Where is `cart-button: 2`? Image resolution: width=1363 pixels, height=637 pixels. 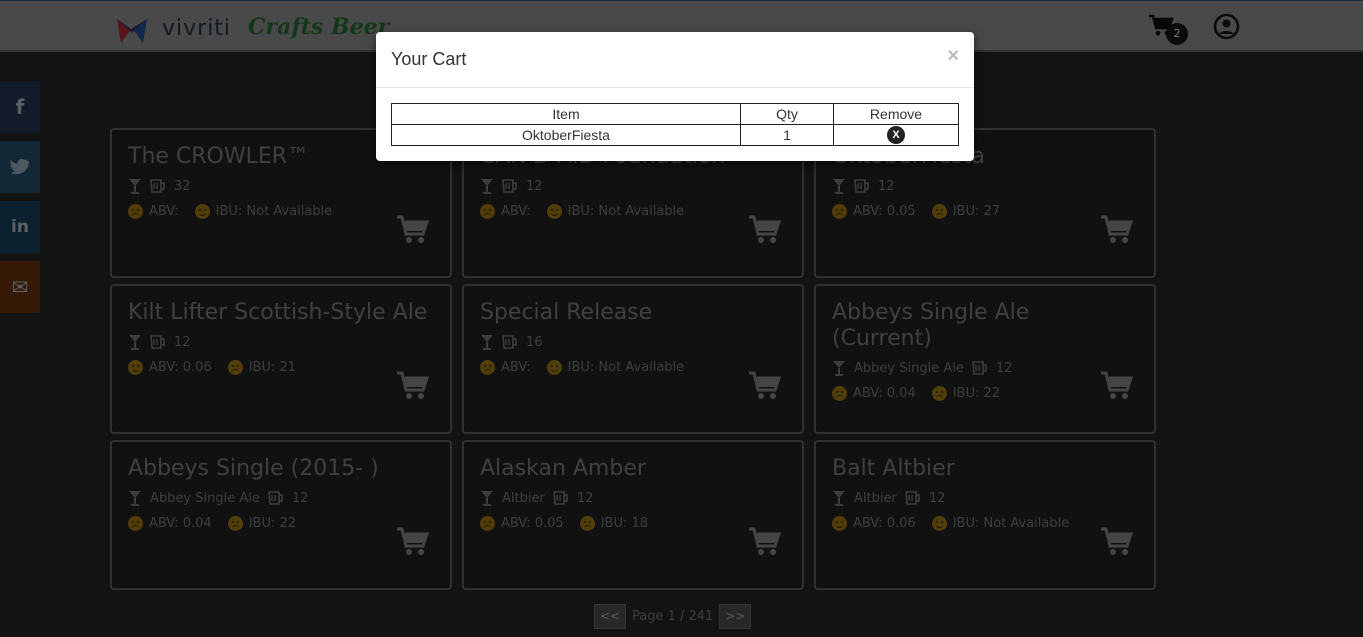
cart-button: 2 is located at coordinates (1168, 29).